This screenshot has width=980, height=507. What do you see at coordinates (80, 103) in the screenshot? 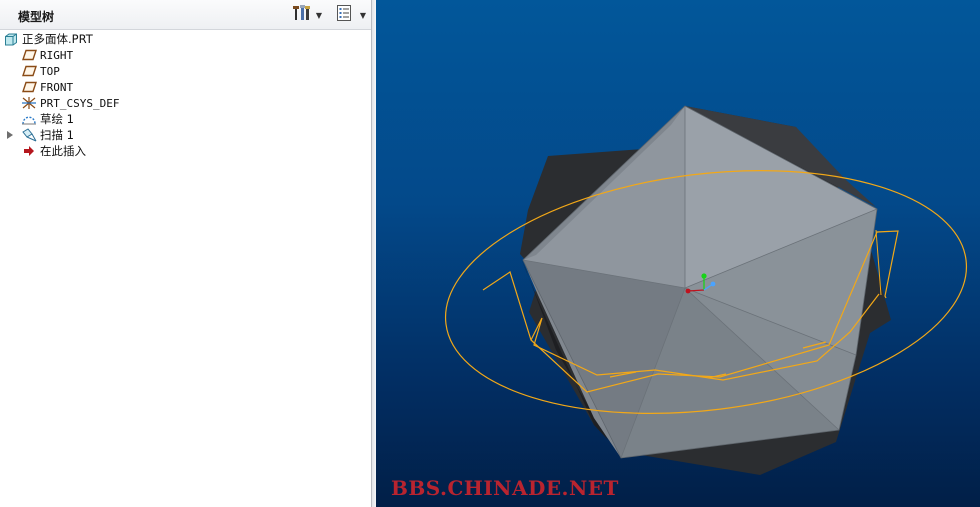
I see `tree-item-label: PRT_CSYS_DEF` at bounding box center [80, 103].